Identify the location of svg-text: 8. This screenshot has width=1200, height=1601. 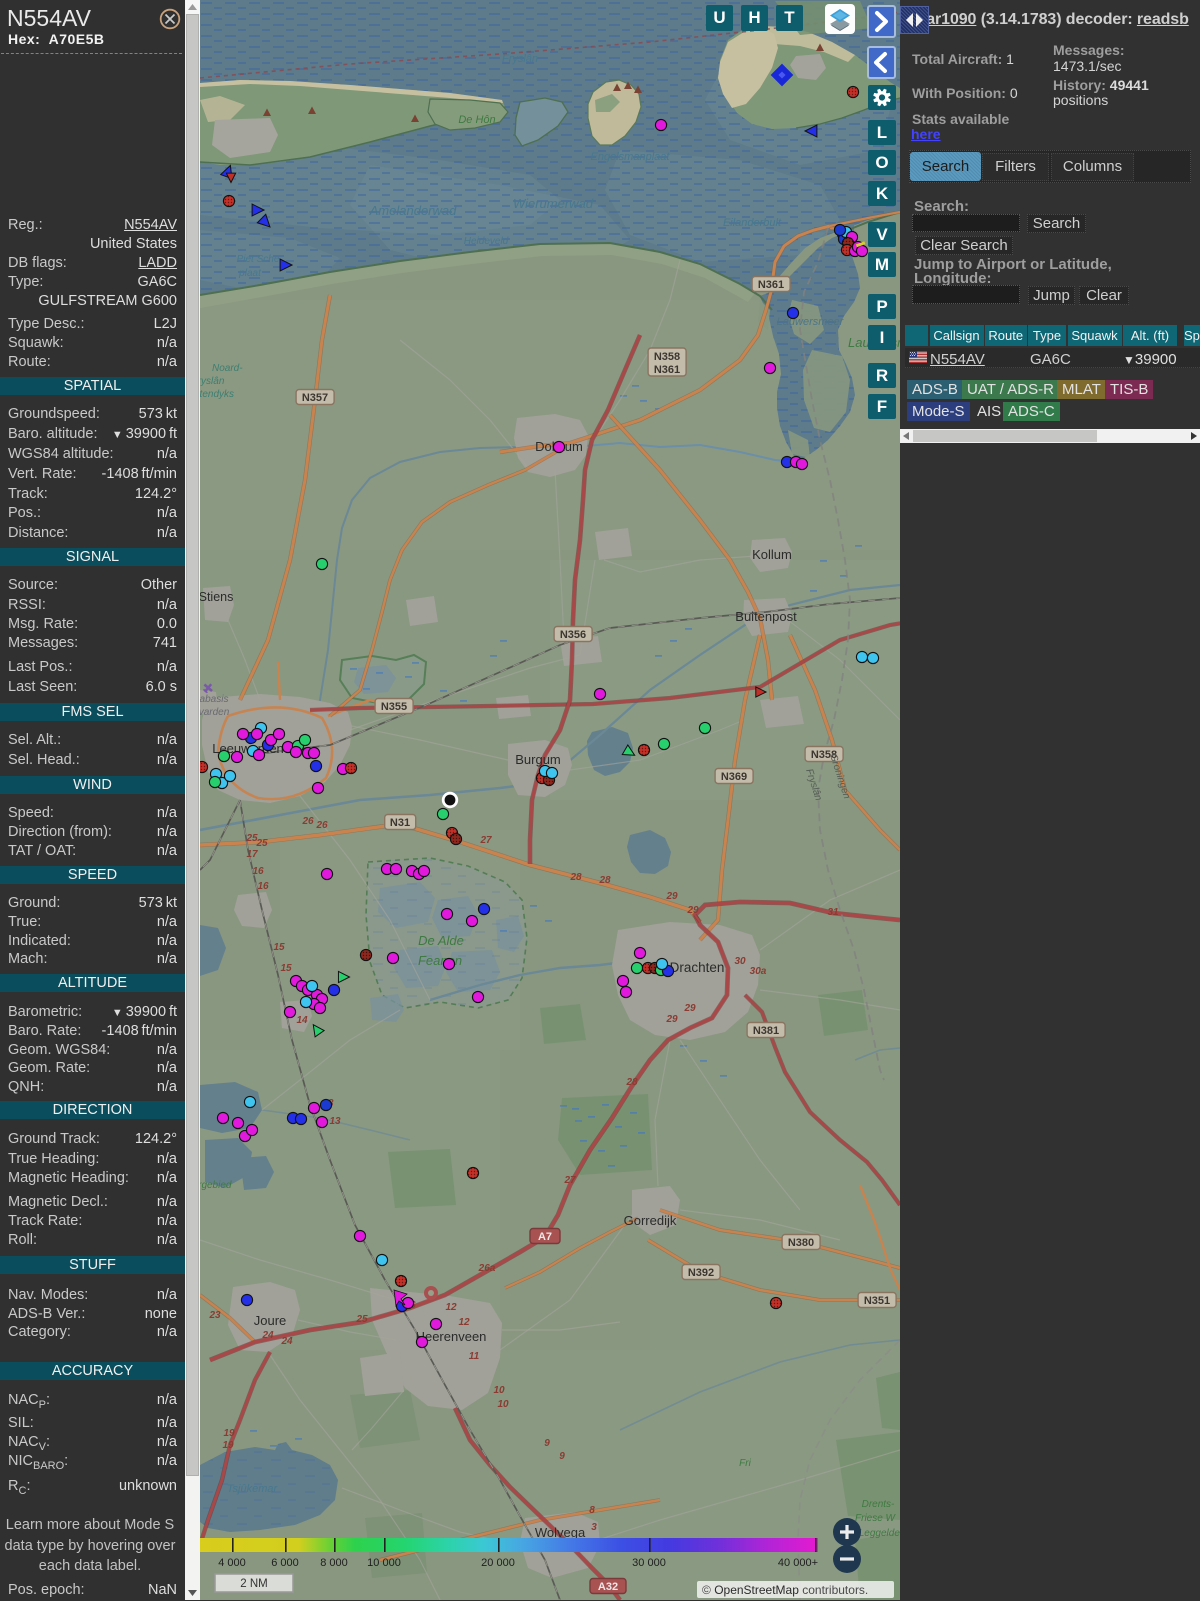
(592, 1510).